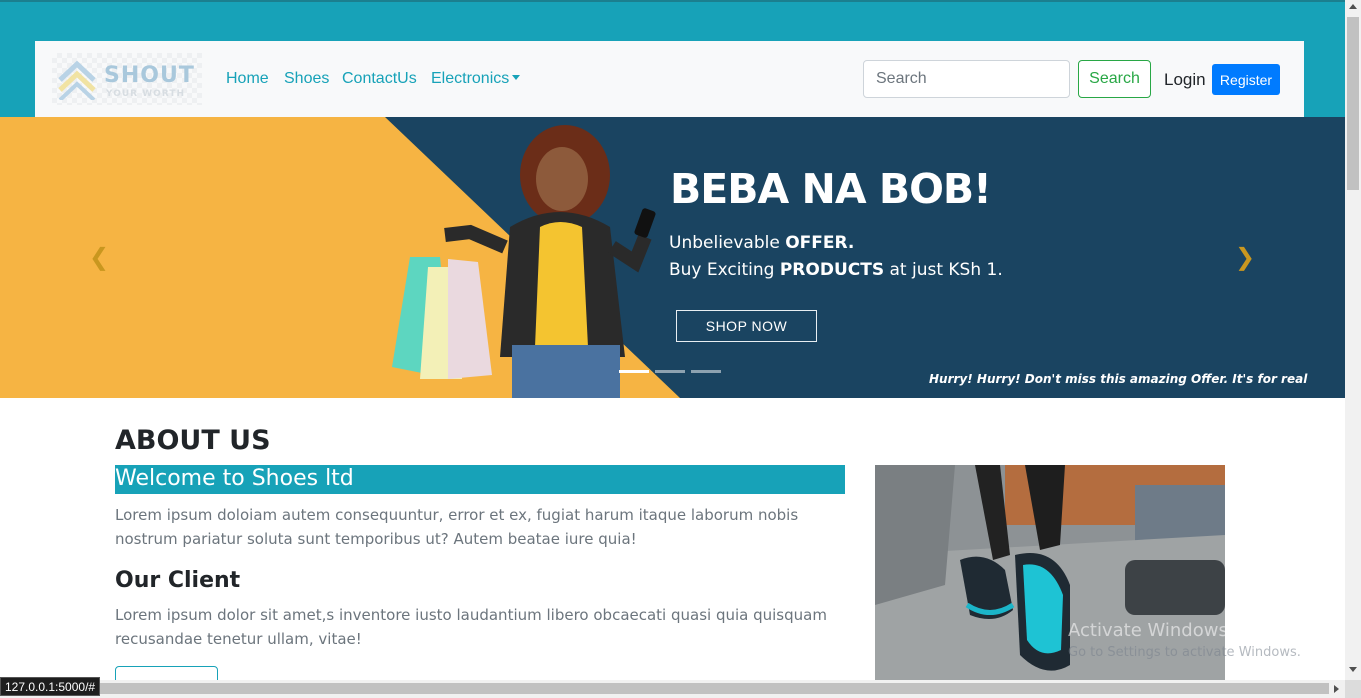 The height and width of the screenshot is (698, 1361). Describe the element at coordinates (480, 479) in the screenshot. I see `welcome-banner: Welcome to Shoes ltd` at that location.